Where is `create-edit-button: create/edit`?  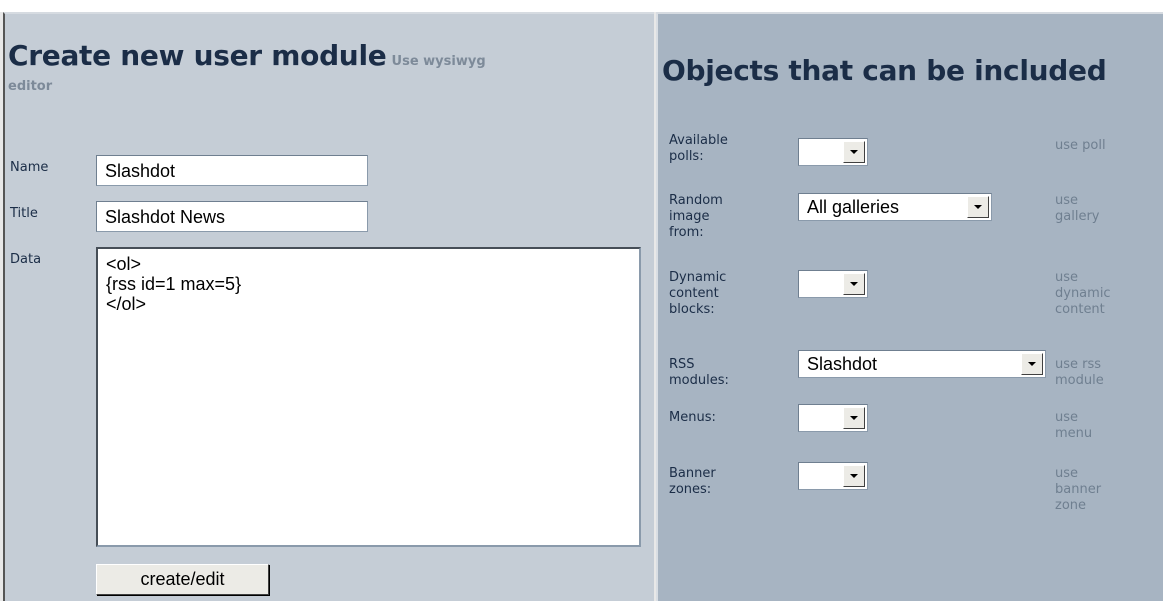 create-edit-button: create/edit is located at coordinates (182, 579).